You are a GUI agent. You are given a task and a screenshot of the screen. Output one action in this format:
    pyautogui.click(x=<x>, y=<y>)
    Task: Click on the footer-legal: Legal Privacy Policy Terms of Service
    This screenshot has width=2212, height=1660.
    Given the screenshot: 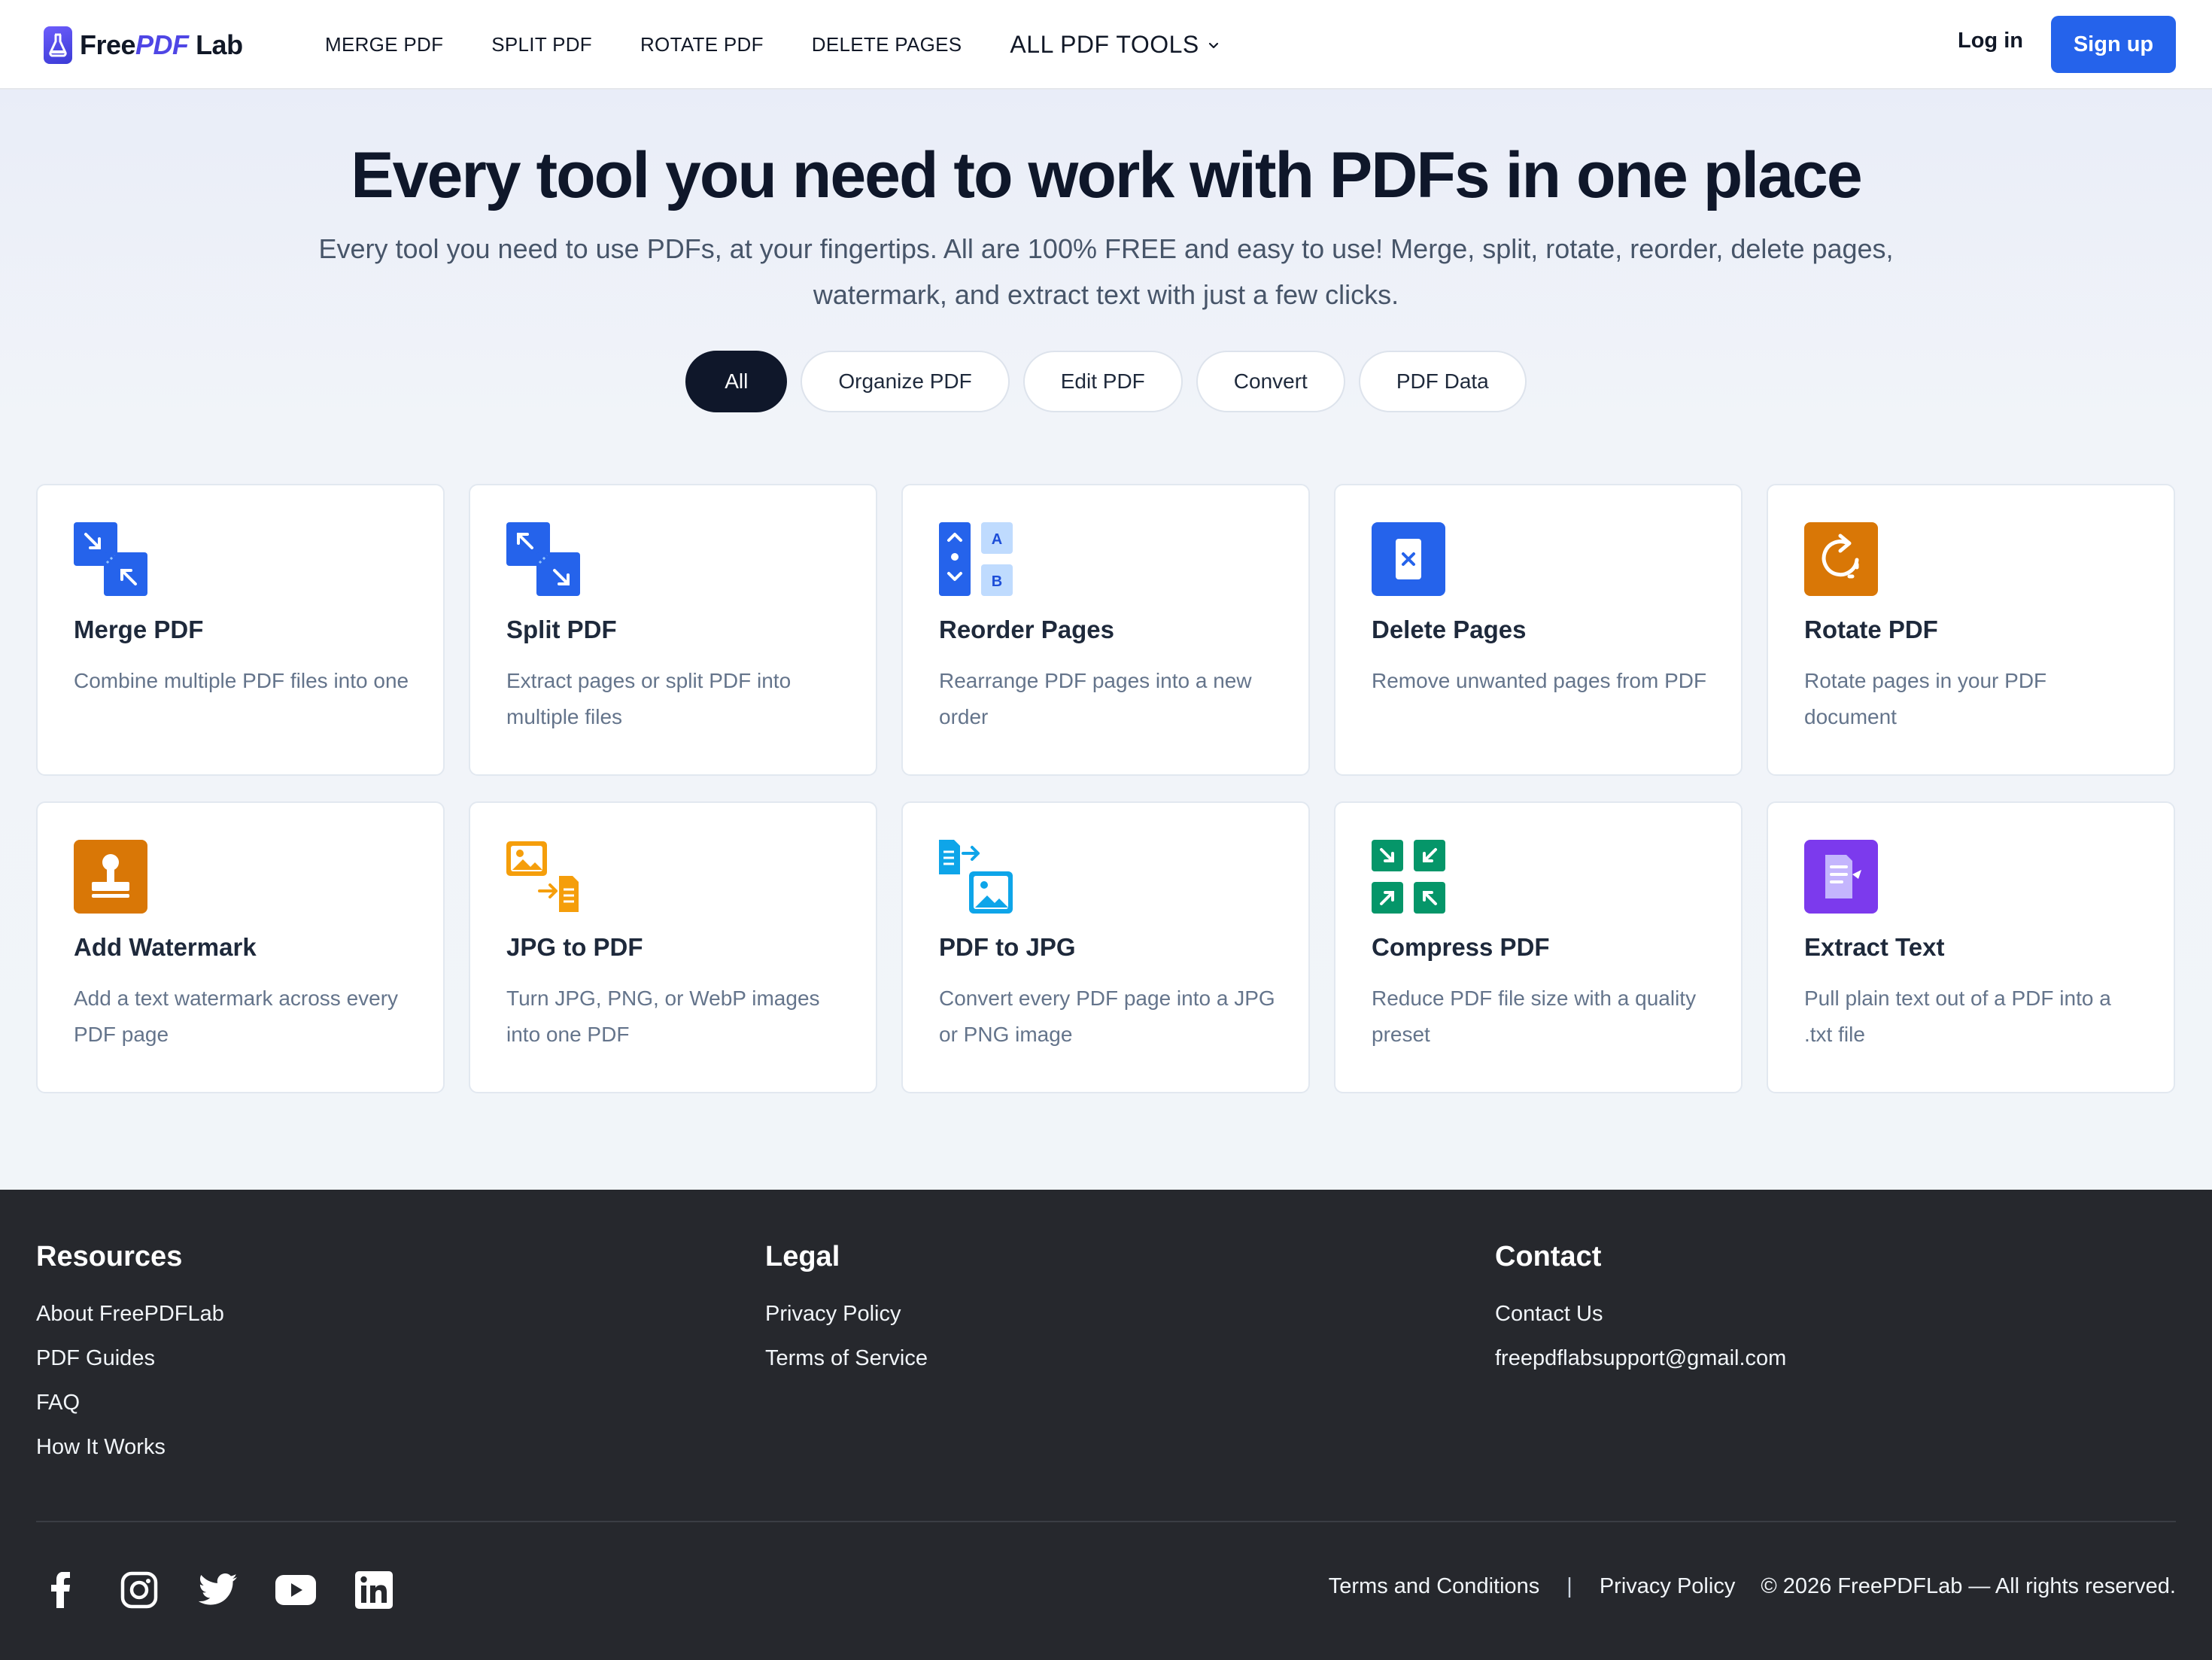 What is the action you would take?
    pyautogui.click(x=846, y=1316)
    